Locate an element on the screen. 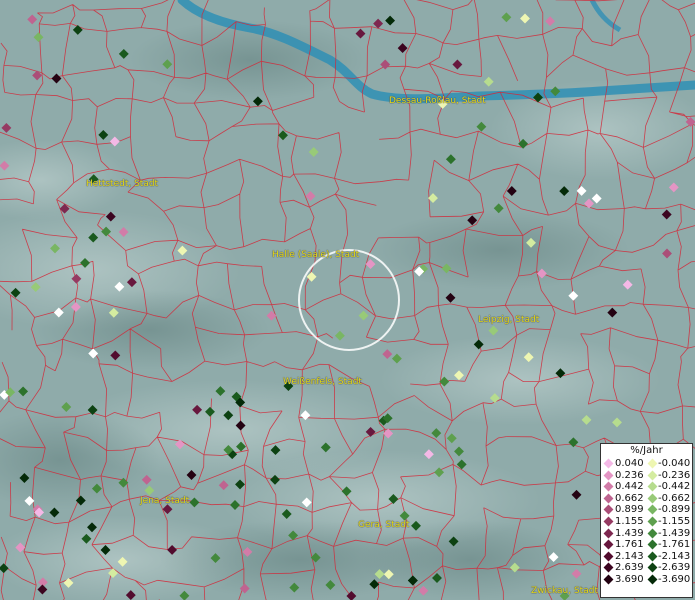  legend-value-positive: 3.690 is located at coordinates (629, 579).